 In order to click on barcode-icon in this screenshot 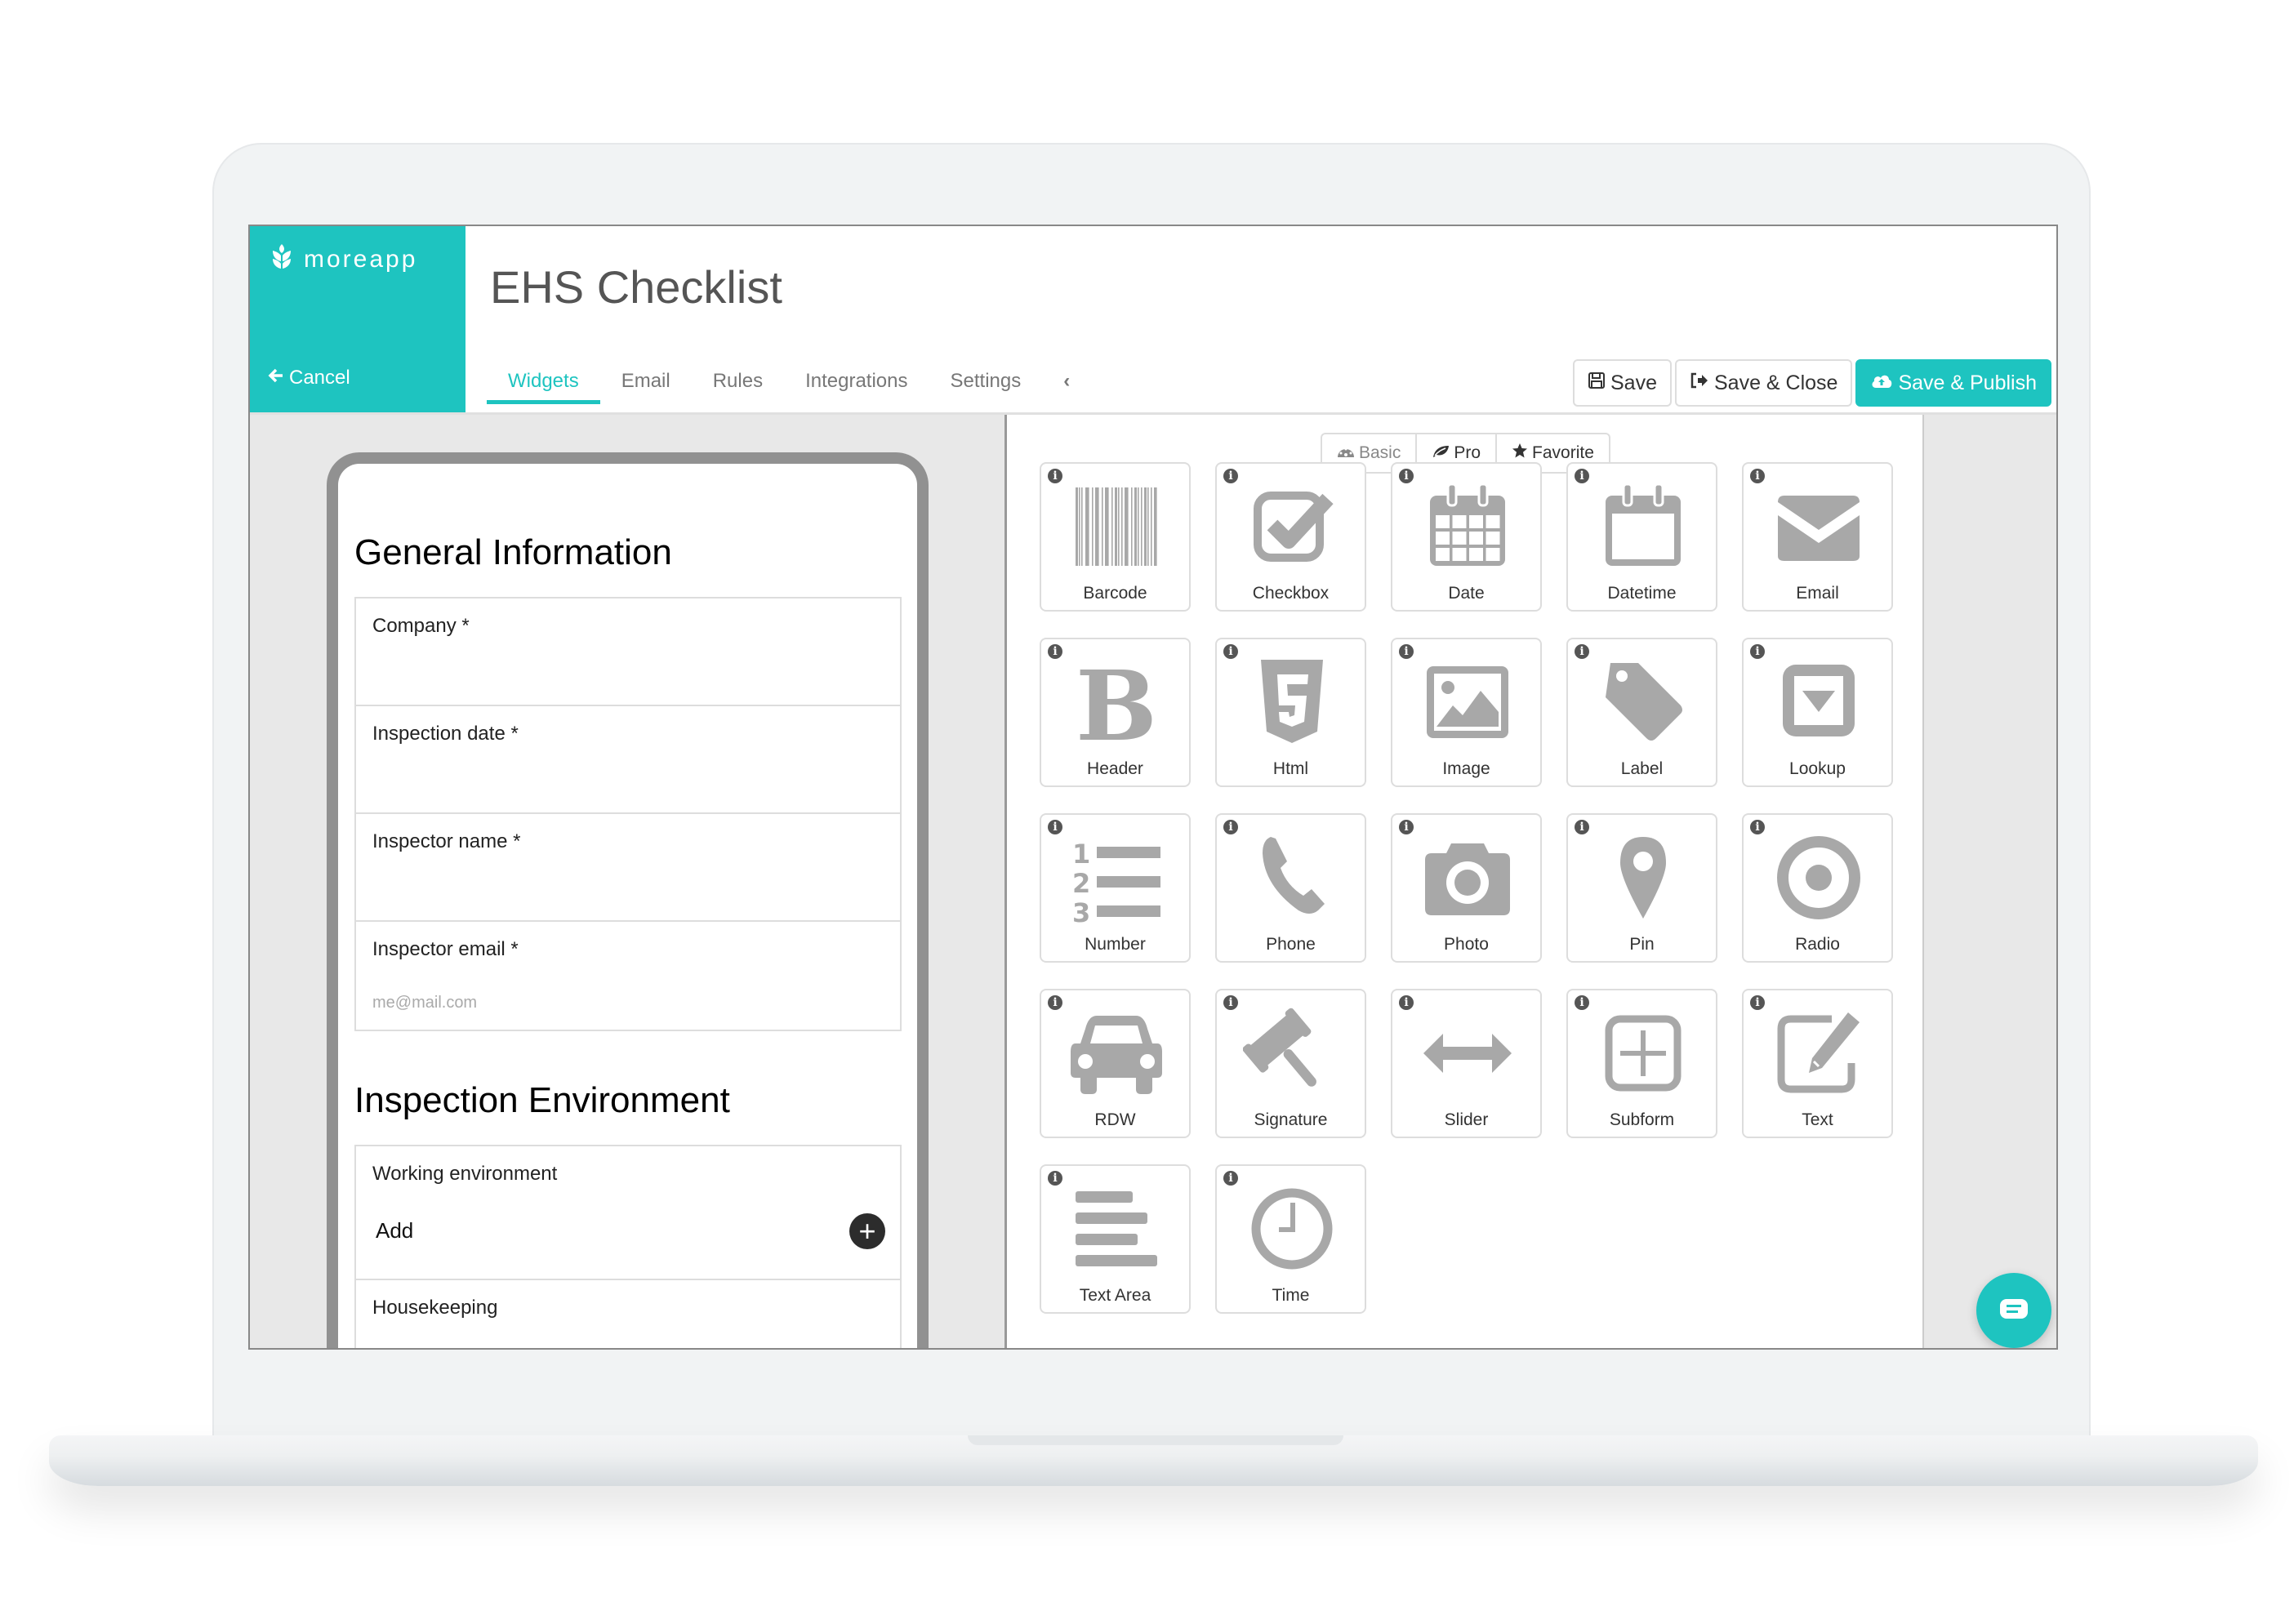, I will do `click(1116, 526)`.